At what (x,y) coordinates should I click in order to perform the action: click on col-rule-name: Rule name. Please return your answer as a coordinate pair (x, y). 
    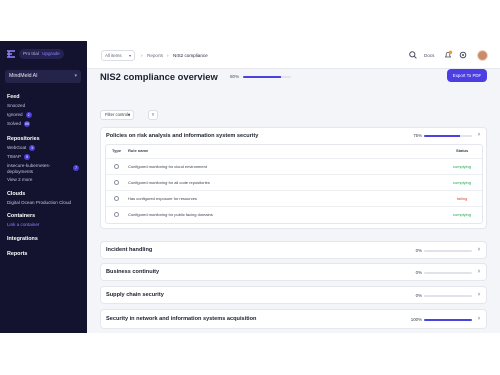
    Looking at the image, I should click on (138, 150).